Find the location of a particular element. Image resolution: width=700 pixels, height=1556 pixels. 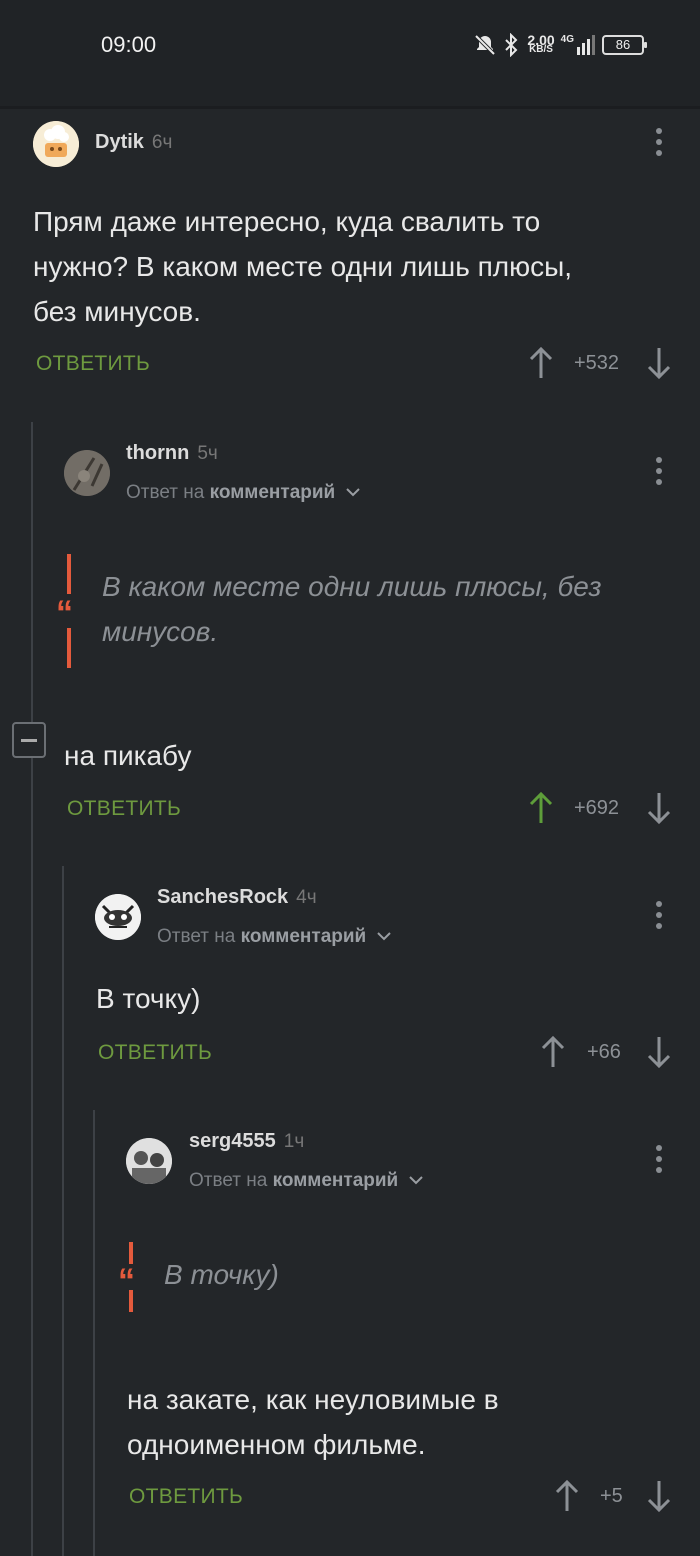

quote-text-line: минусов. is located at coordinates (160, 631).